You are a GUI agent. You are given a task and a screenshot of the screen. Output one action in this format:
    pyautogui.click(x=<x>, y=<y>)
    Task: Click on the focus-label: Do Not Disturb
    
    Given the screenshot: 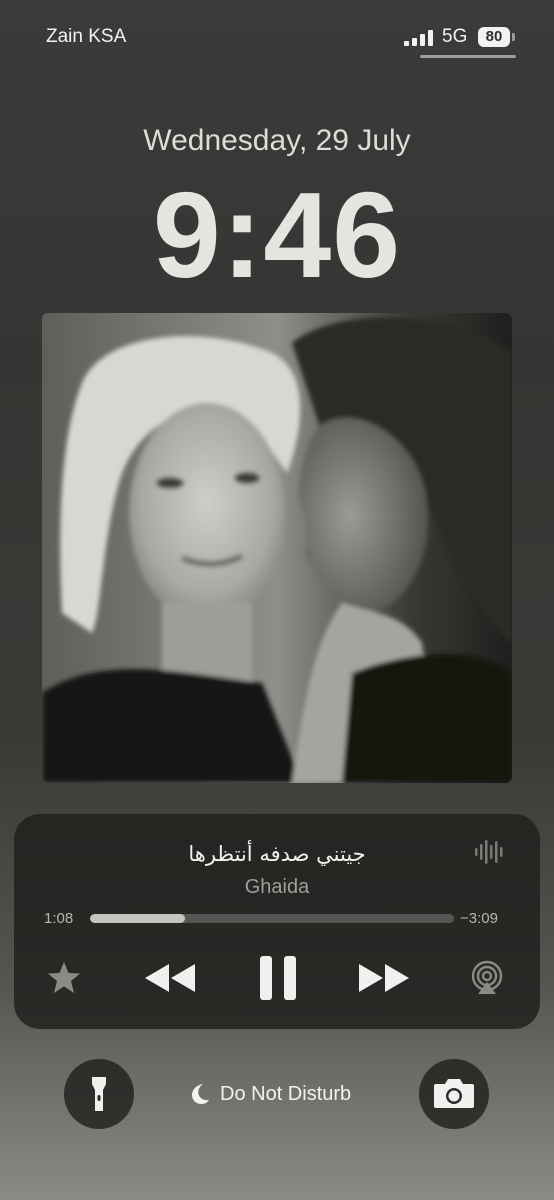 What is the action you would take?
    pyautogui.click(x=286, y=1094)
    